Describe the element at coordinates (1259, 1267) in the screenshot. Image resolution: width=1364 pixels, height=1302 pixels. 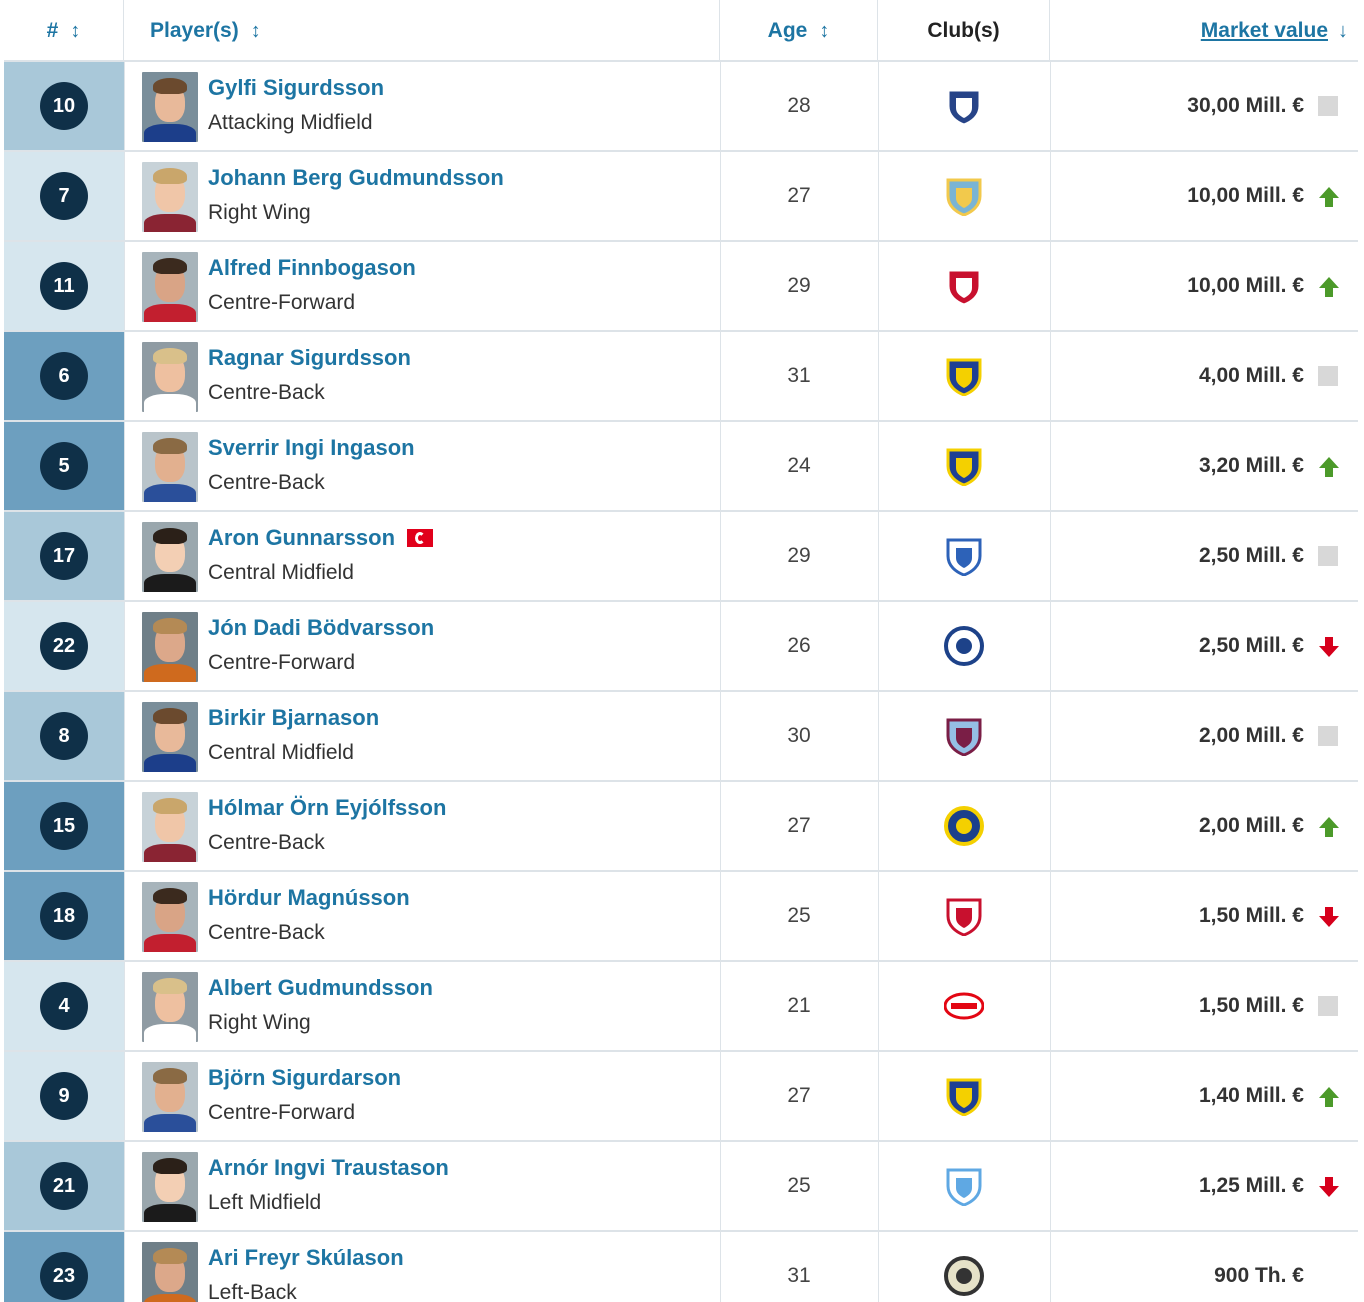
I see `market-value: 900 Th. €` at that location.